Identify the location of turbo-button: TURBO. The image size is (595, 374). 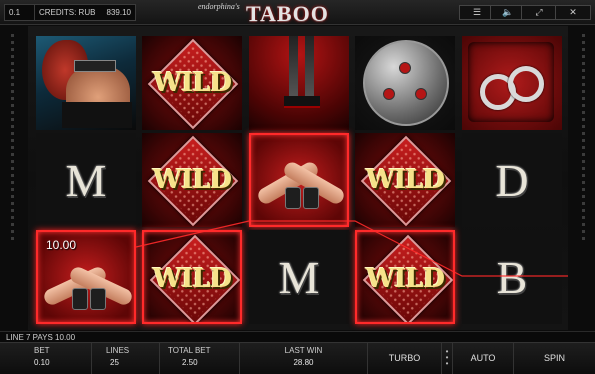
(405, 358).